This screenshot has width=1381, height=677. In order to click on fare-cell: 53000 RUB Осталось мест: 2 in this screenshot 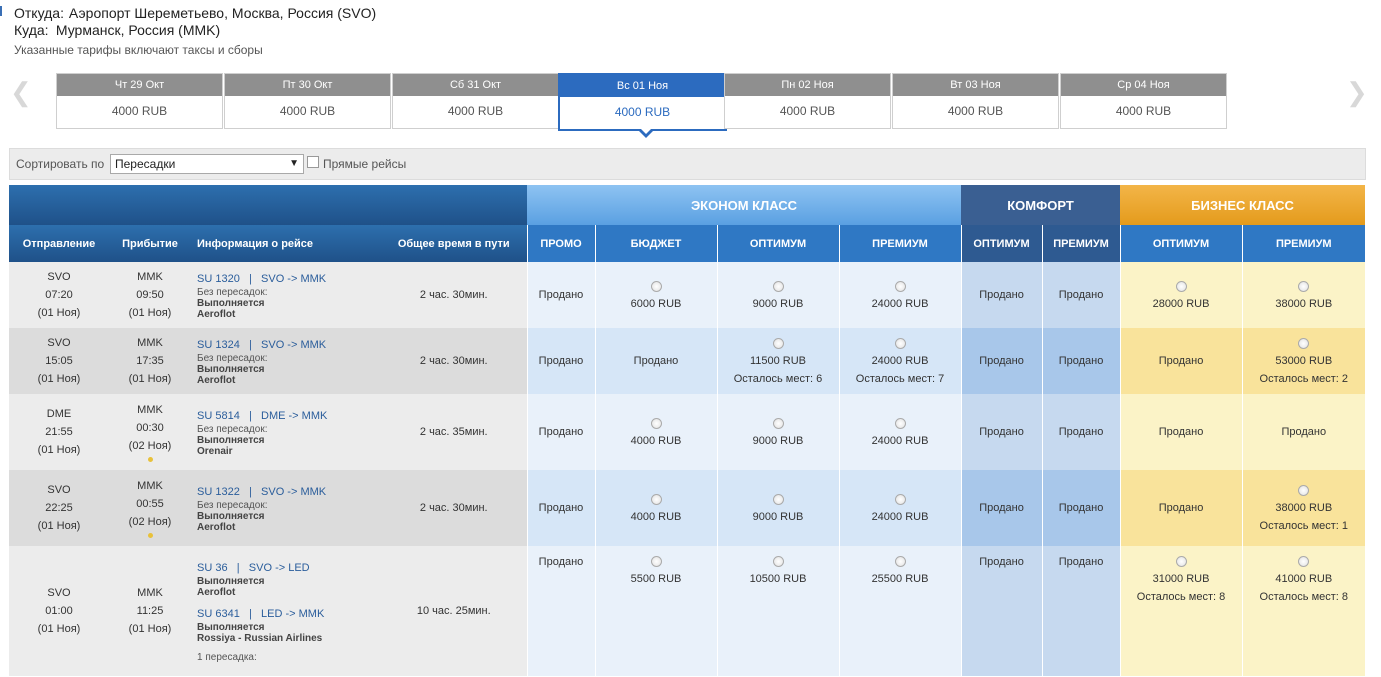, I will do `click(1303, 361)`.